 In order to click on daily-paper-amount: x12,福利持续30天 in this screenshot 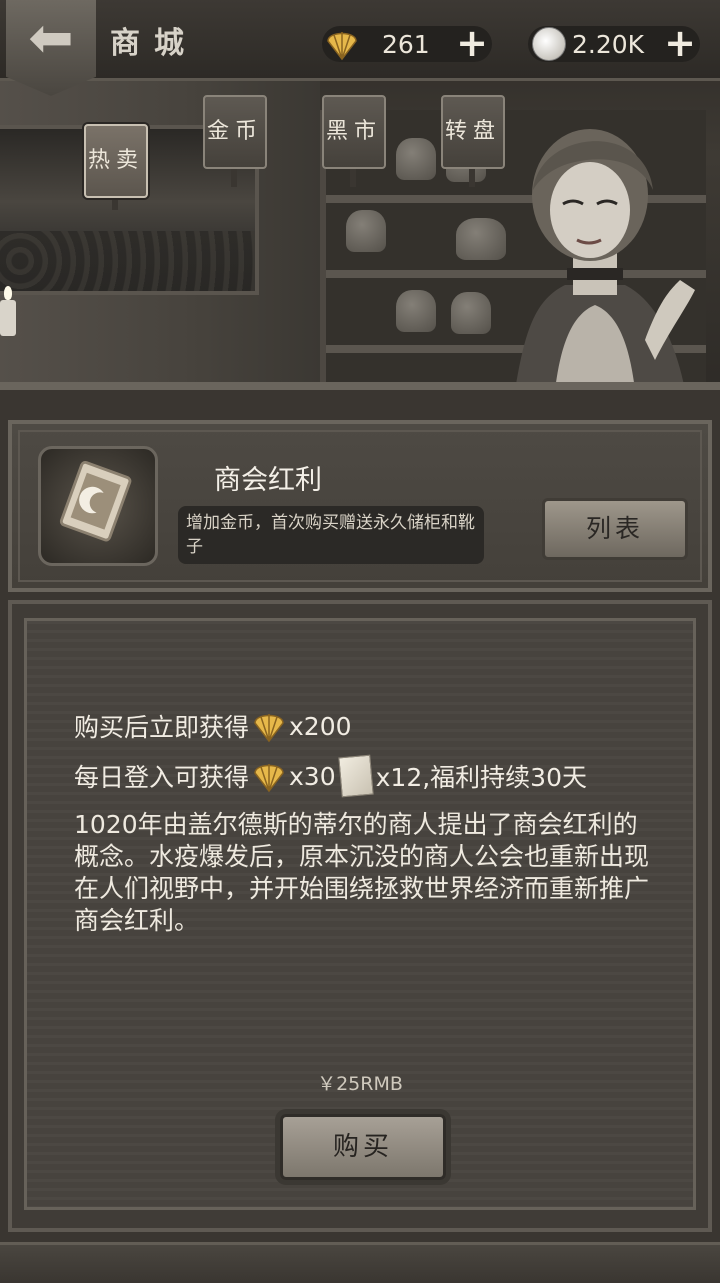, I will do `click(481, 777)`.